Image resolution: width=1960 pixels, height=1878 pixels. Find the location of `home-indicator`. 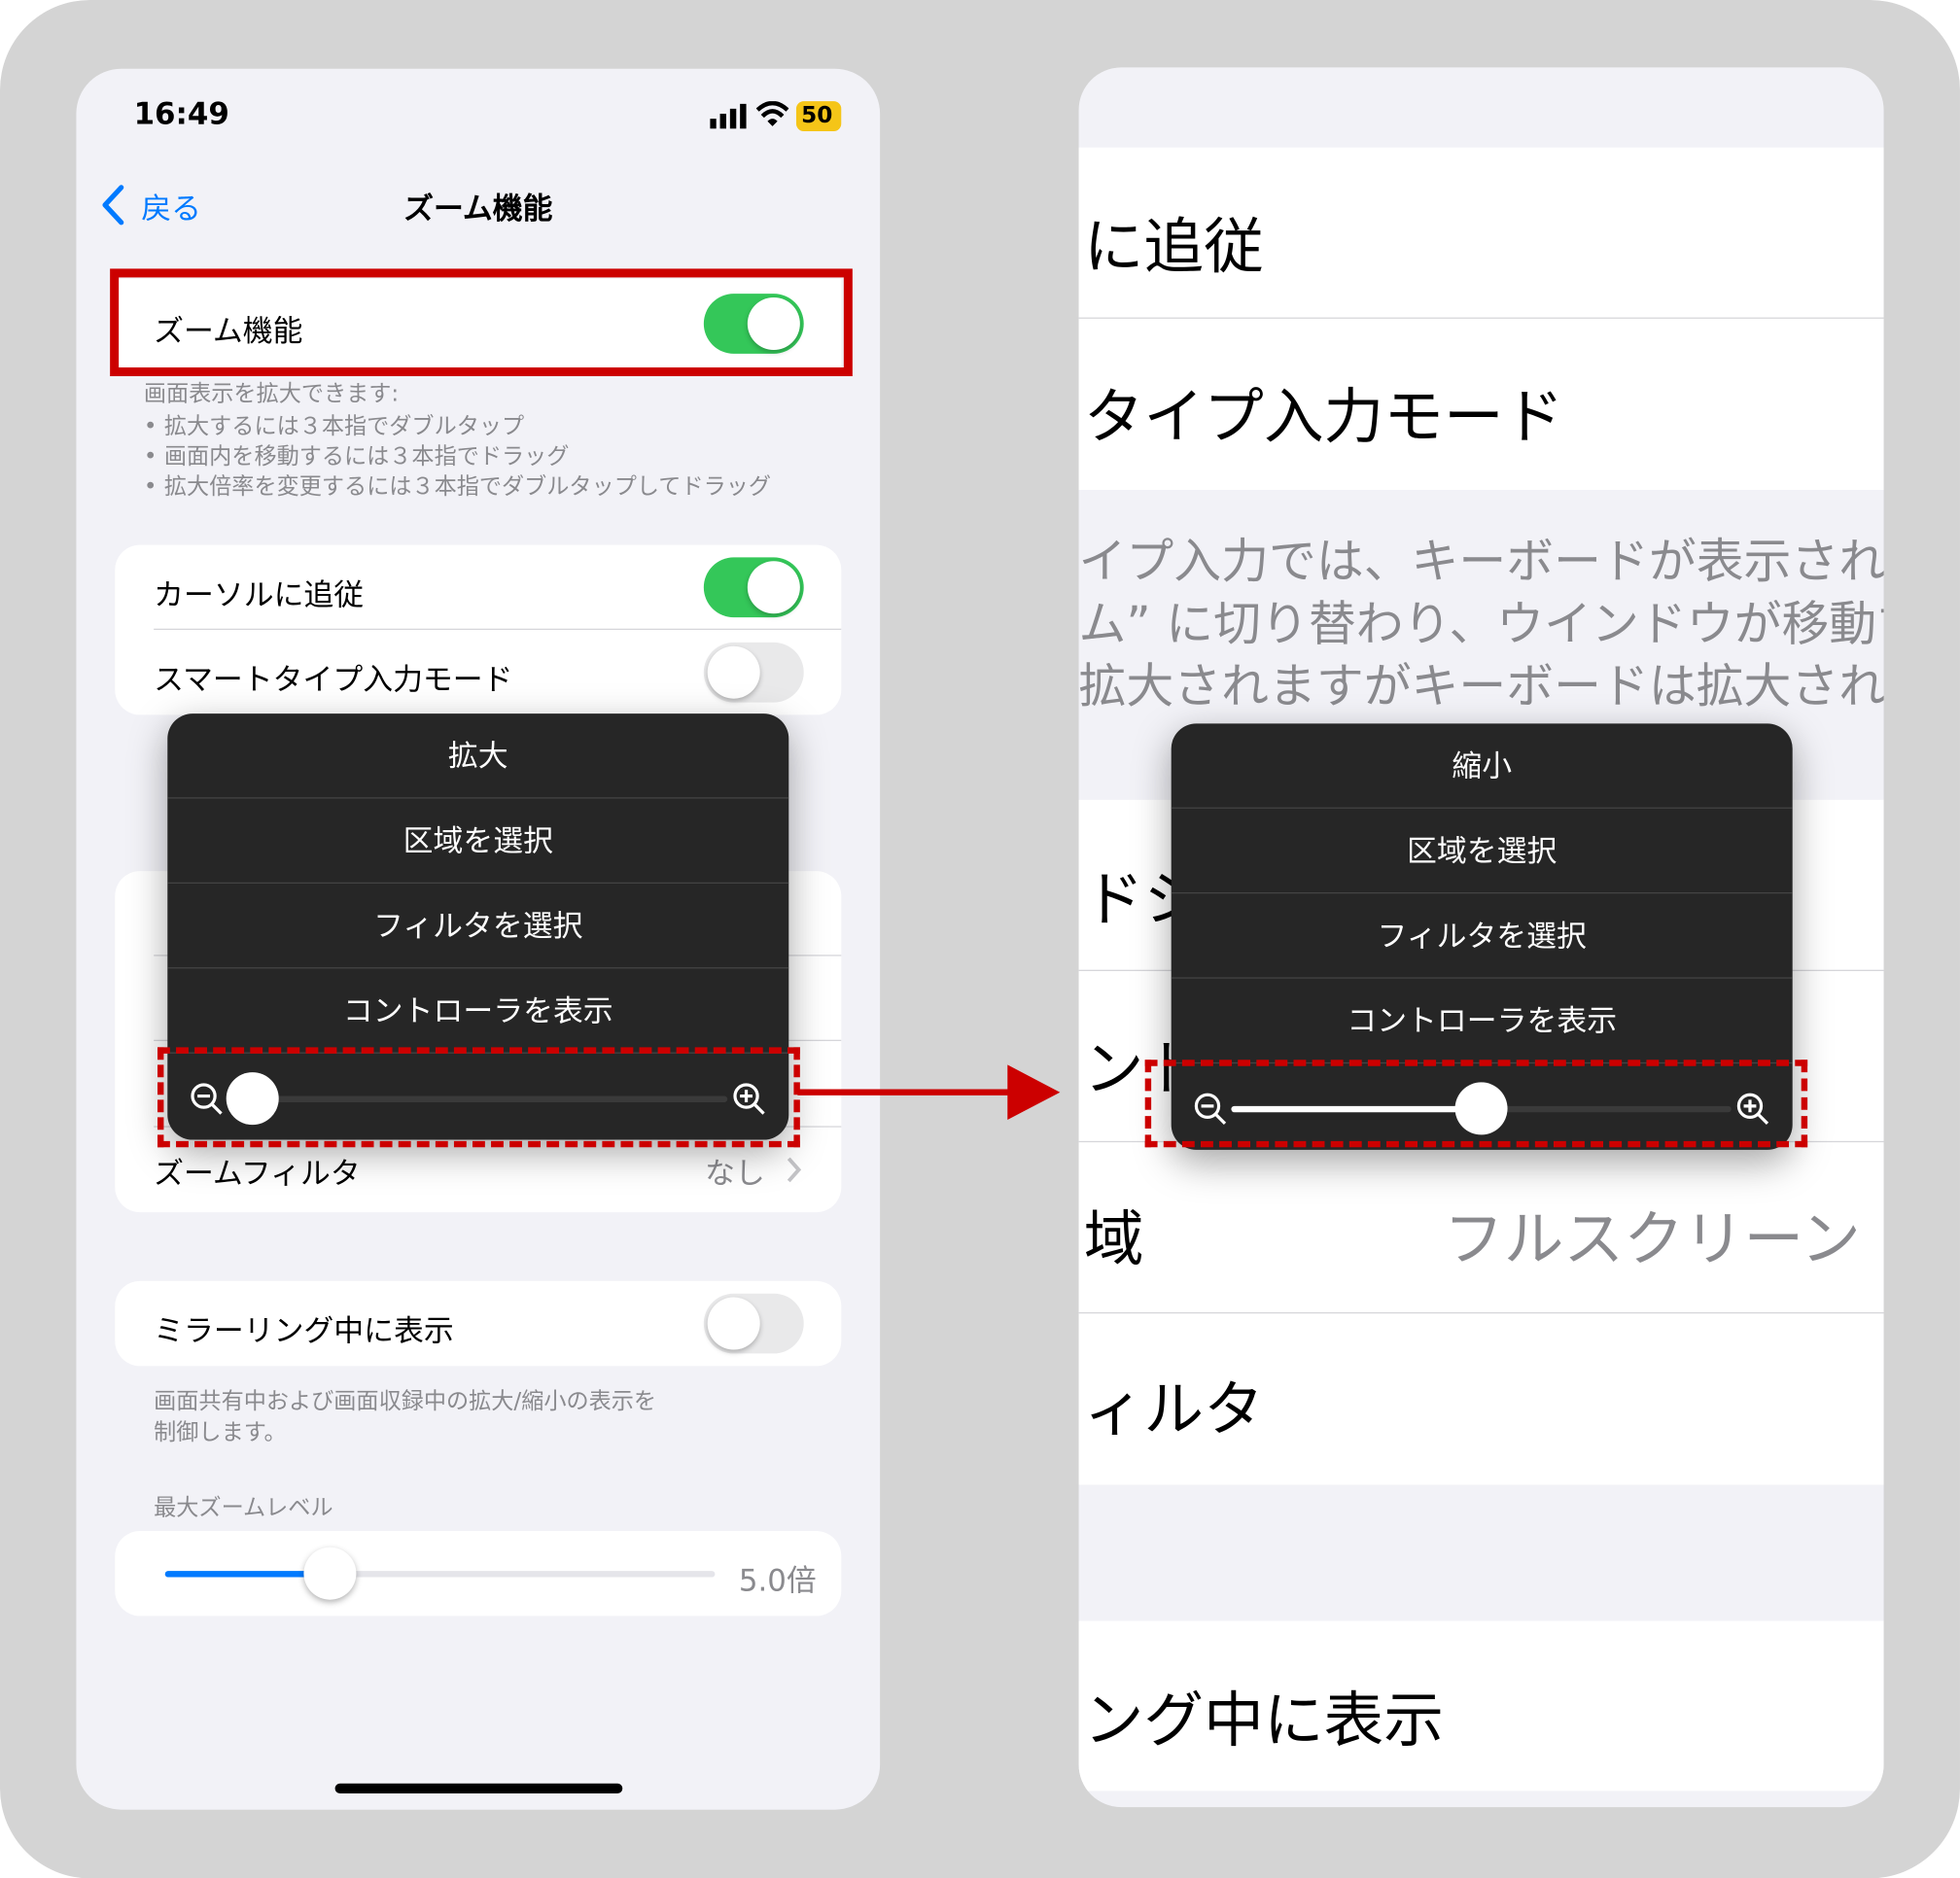

home-indicator is located at coordinates (478, 1788).